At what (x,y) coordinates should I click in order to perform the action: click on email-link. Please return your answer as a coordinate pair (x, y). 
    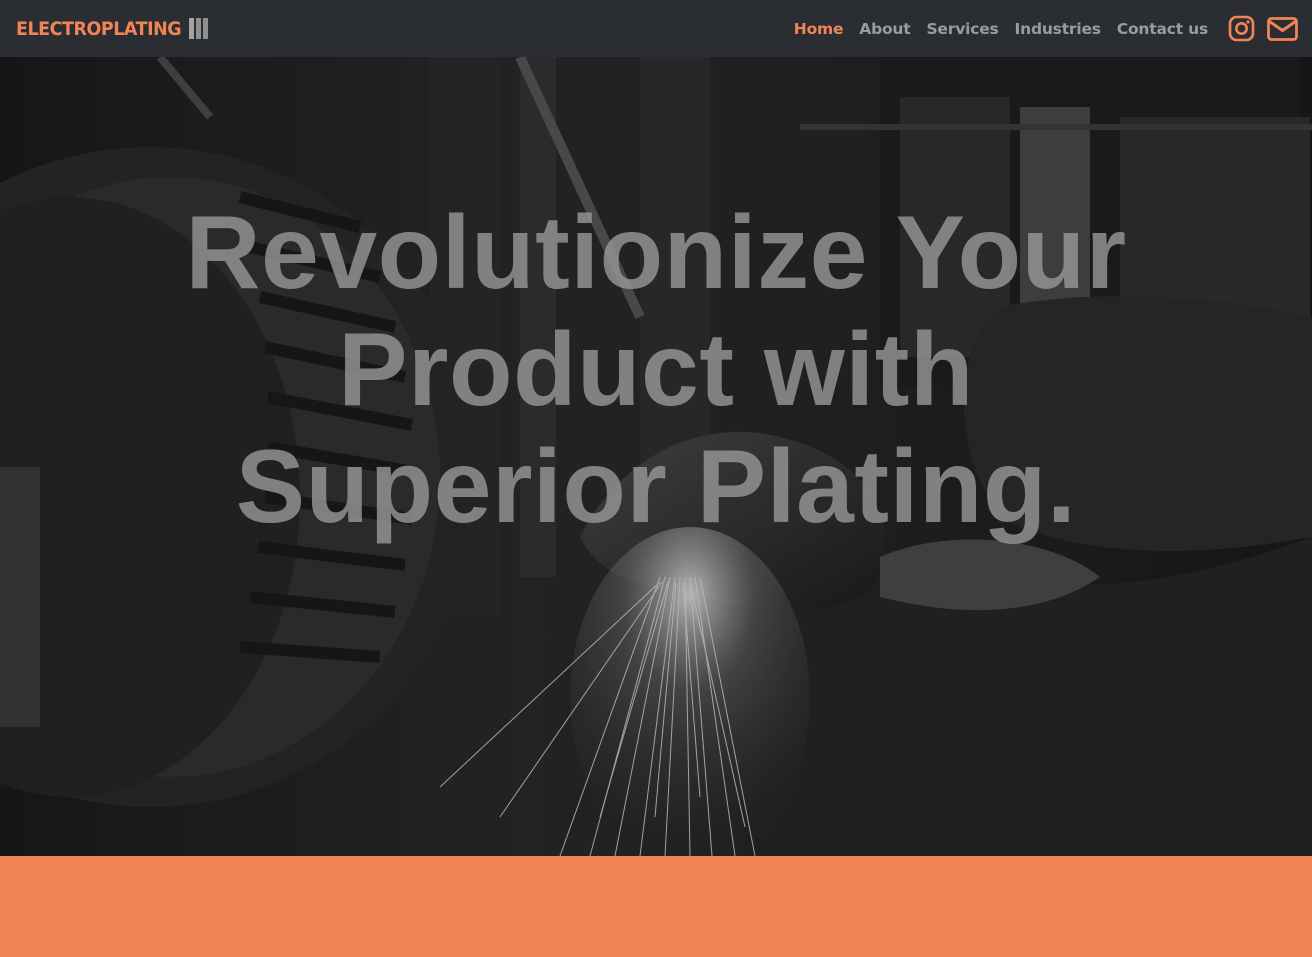
    Looking at the image, I should click on (1282, 29).